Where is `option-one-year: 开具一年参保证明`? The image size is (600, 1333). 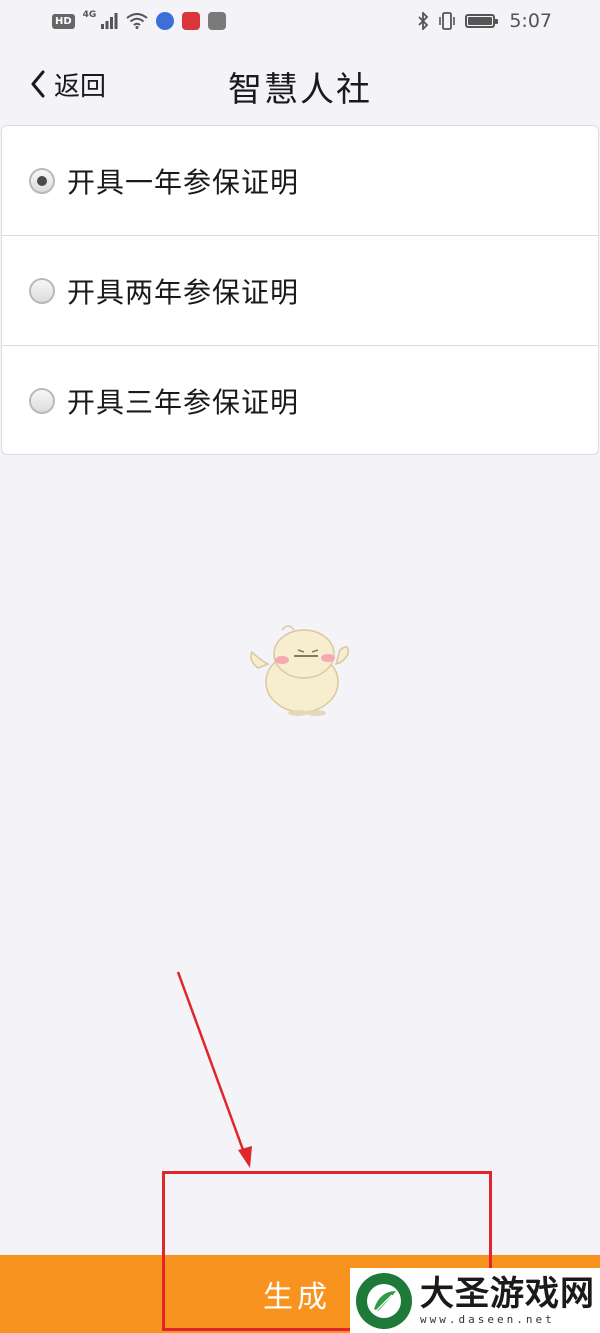 option-one-year: 开具一年参保证明 is located at coordinates (300, 181).